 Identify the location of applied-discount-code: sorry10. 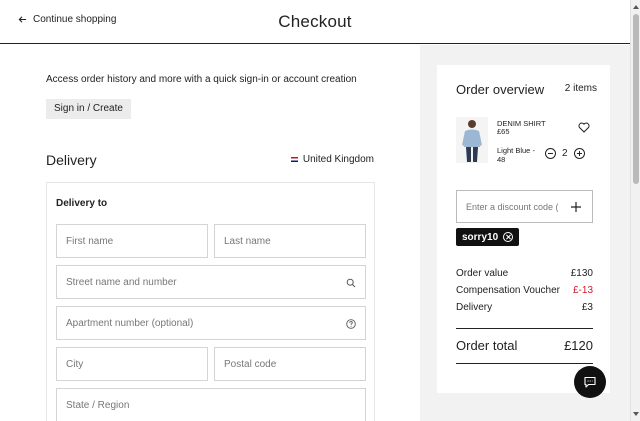
(480, 237).